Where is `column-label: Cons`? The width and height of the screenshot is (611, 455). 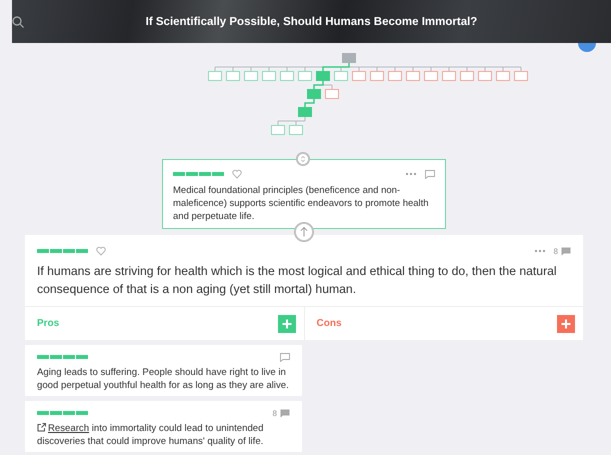
column-label: Cons is located at coordinates (329, 323).